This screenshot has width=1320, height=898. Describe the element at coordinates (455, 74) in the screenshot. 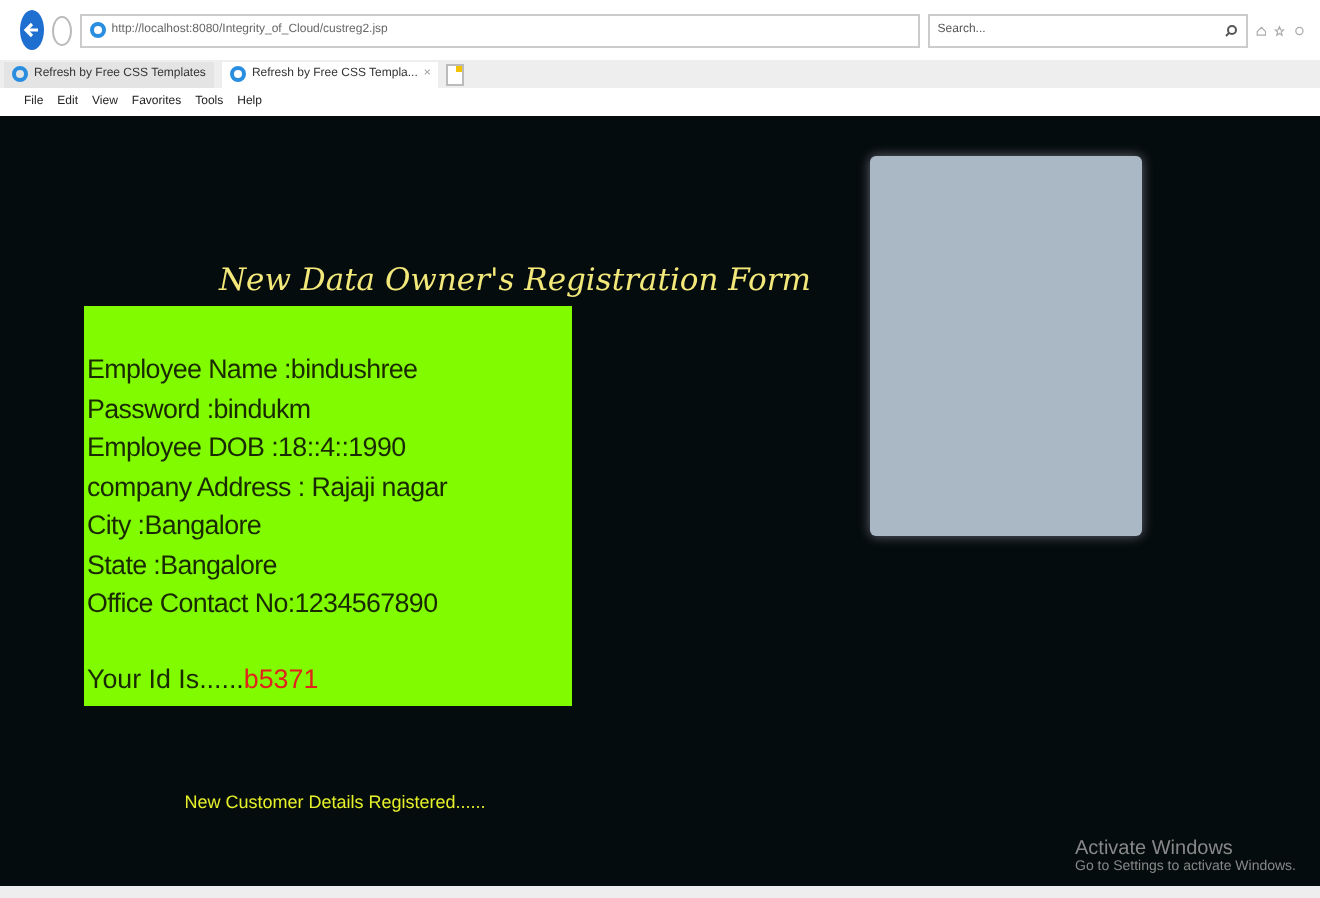

I see `new-tab-icon` at that location.